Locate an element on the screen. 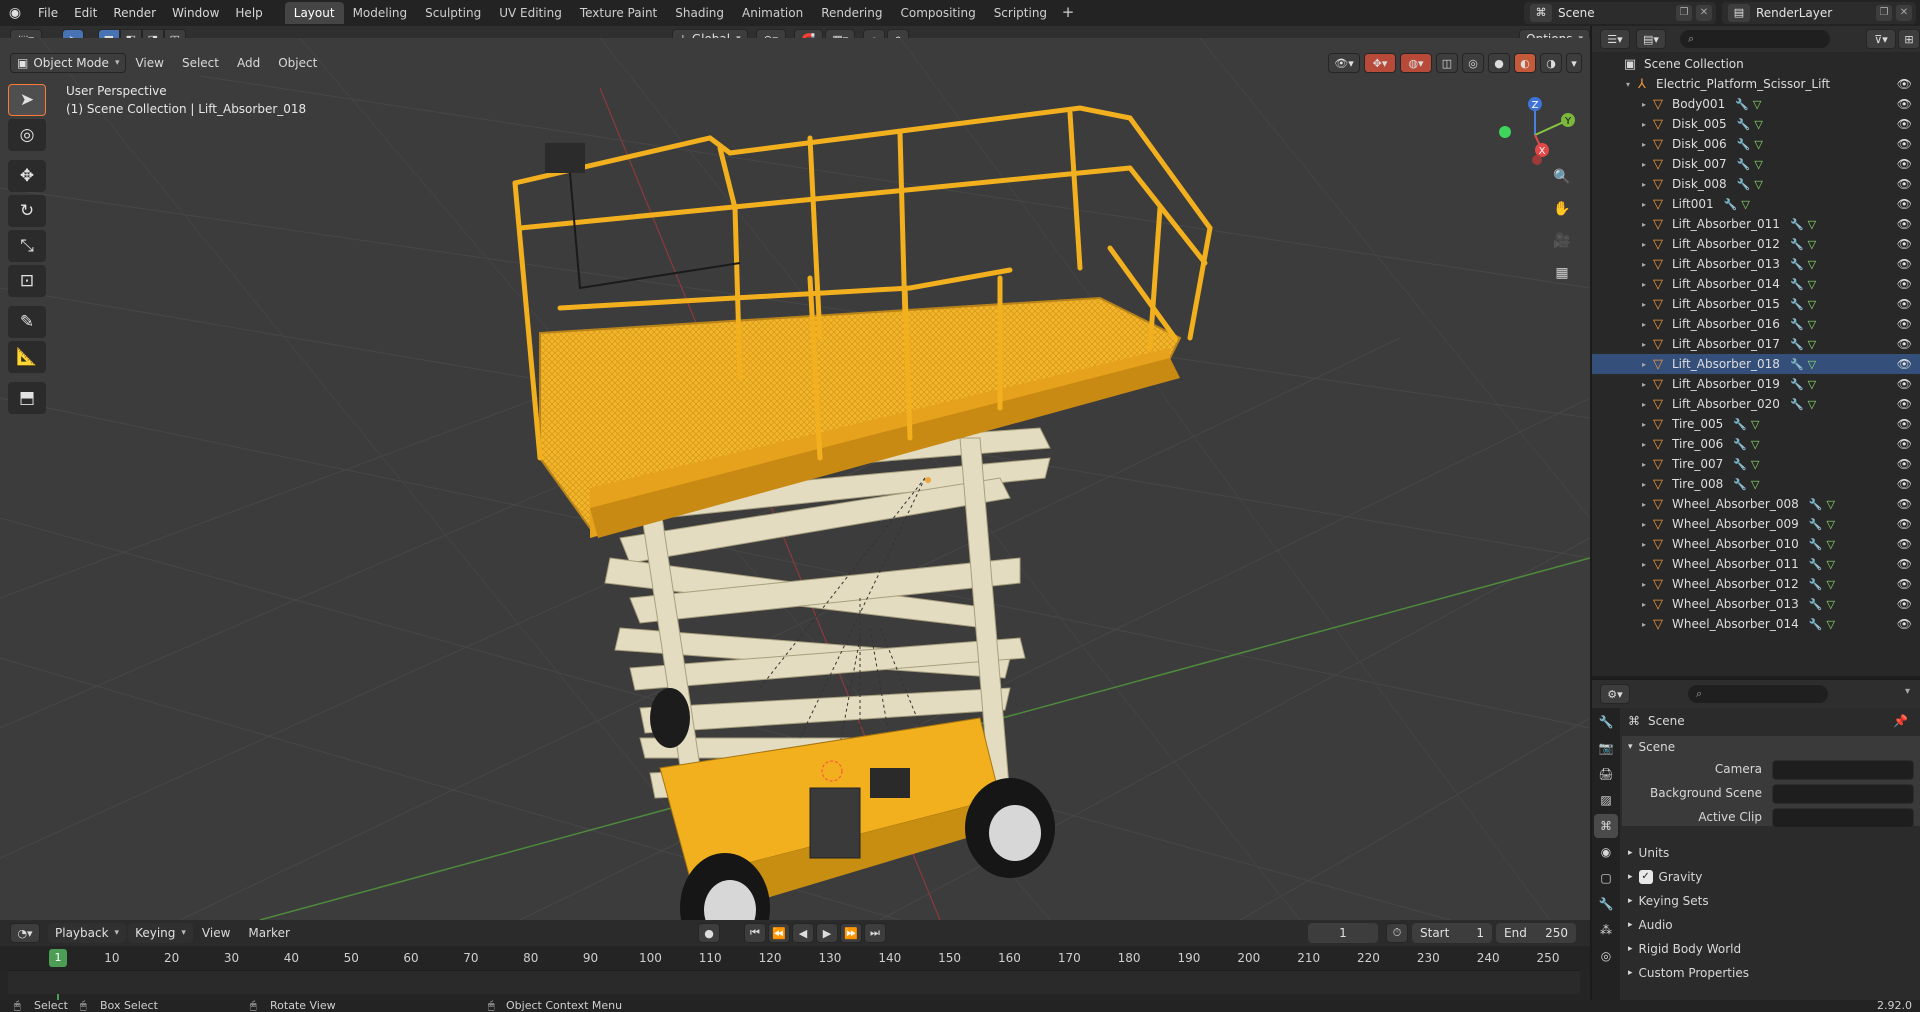 This screenshot has height=1012, width=1920. outliner-item: ▸ ▽ Body001 🔧 ▽ 👁 is located at coordinates (1756, 104).